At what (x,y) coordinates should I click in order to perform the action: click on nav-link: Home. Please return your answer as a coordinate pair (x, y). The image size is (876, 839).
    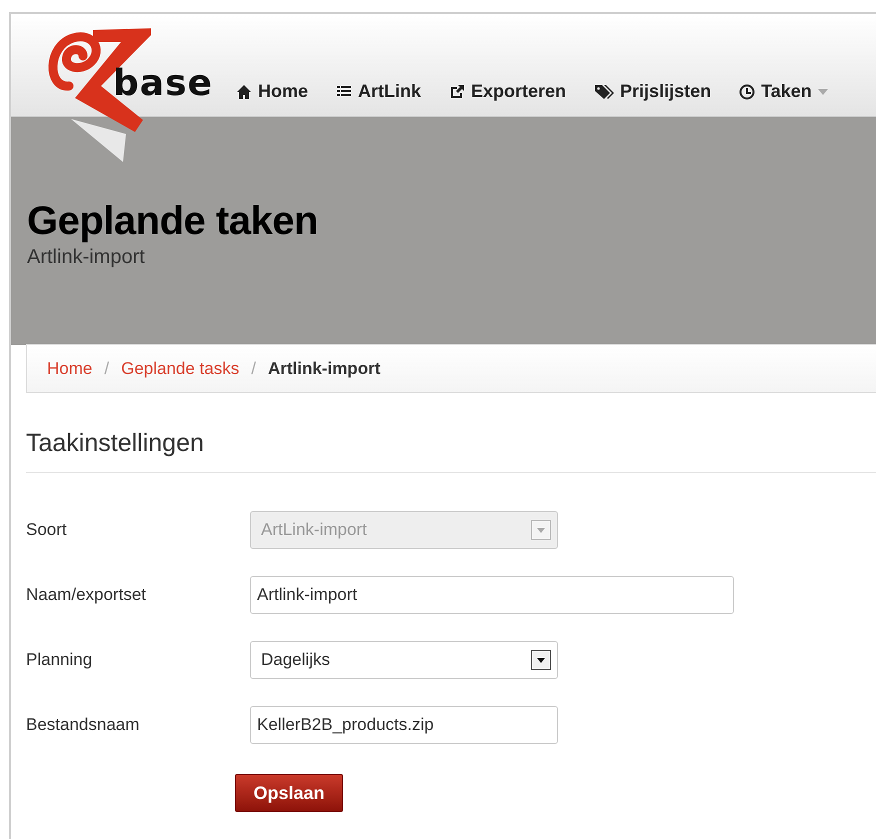
    Looking at the image, I should click on (272, 91).